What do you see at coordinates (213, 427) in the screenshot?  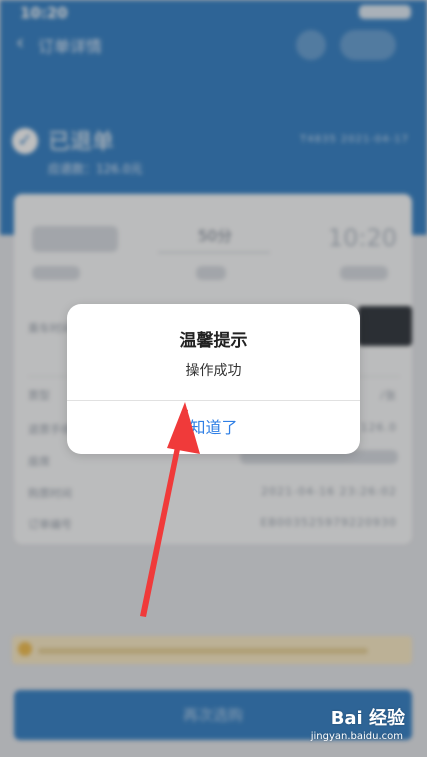 I see `dialog-confirm-button: 知道了` at bounding box center [213, 427].